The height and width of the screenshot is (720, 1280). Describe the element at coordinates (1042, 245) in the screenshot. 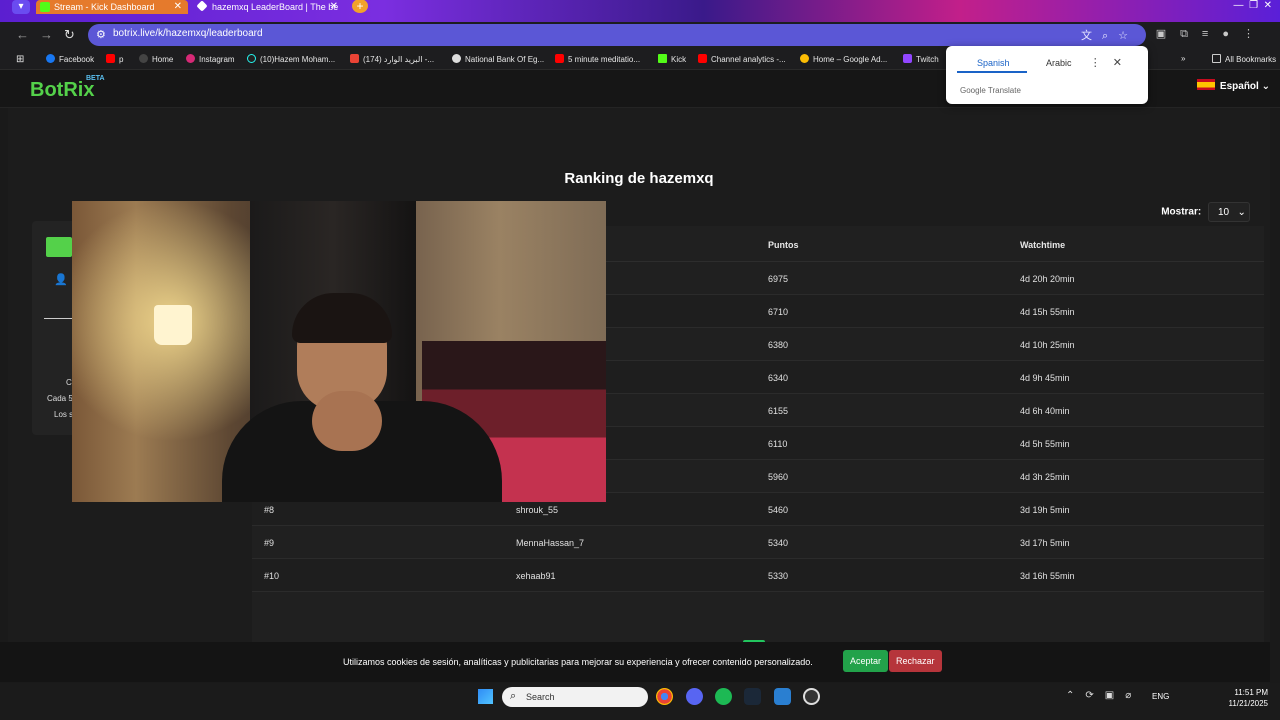

I see `column-header-watchtime: Watchtime` at that location.